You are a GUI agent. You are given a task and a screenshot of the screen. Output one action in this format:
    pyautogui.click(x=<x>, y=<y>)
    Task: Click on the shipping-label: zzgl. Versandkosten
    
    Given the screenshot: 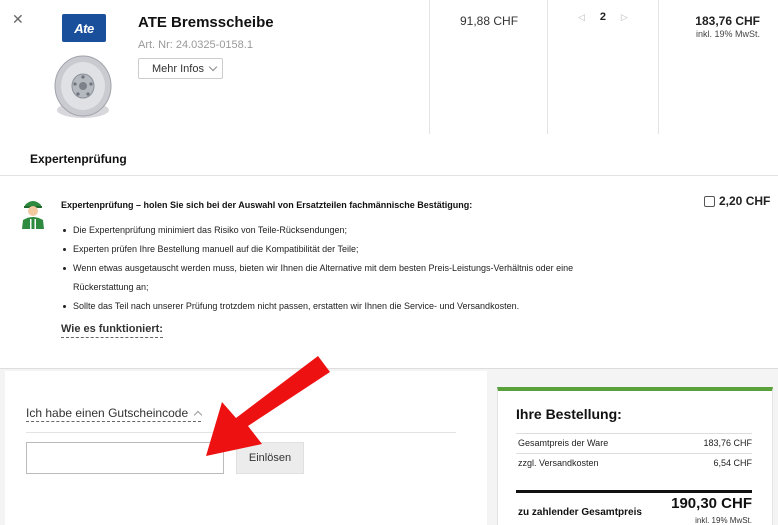 What is the action you would take?
    pyautogui.click(x=558, y=463)
    